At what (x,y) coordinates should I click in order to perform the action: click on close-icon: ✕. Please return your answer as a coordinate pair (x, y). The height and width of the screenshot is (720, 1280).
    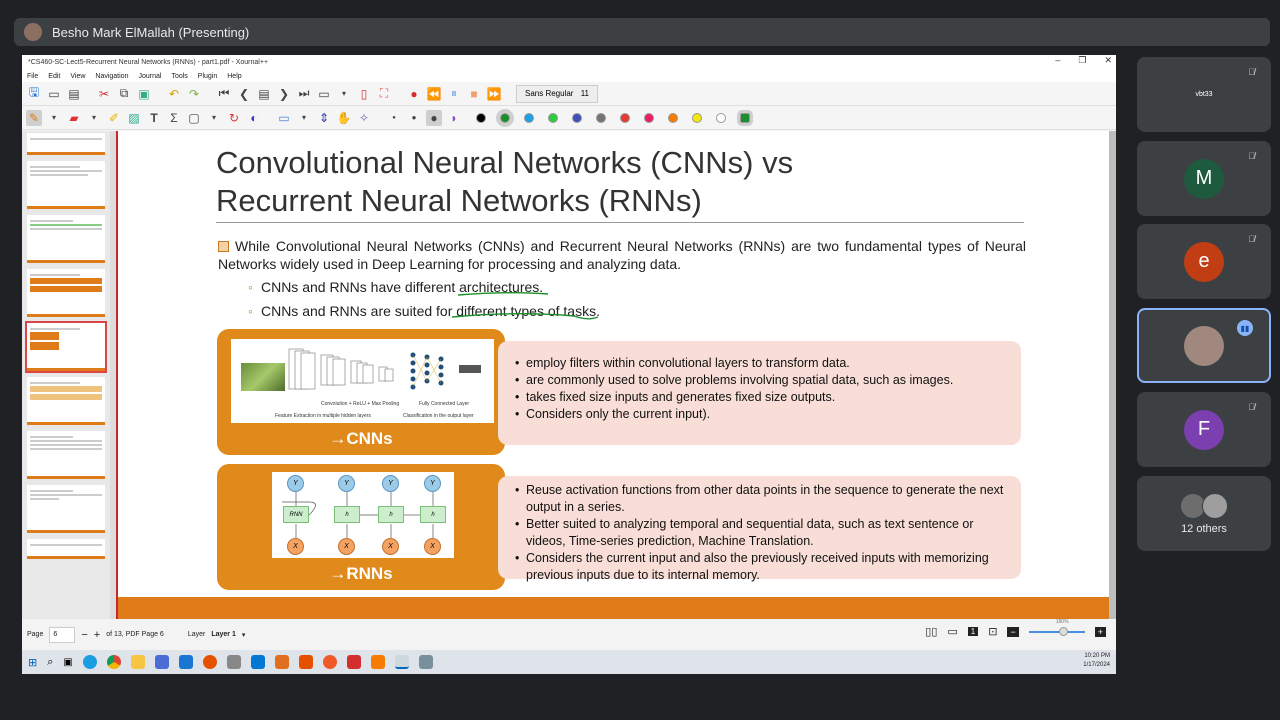
    Looking at the image, I should click on (1108, 60).